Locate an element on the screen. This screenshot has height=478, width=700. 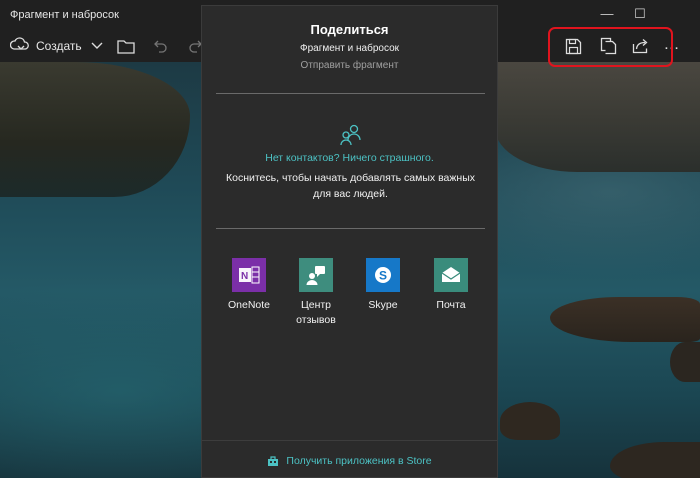
share-apps-list: N OneNote Центр отзывов S Skype Почта is located at coordinates (352, 298).